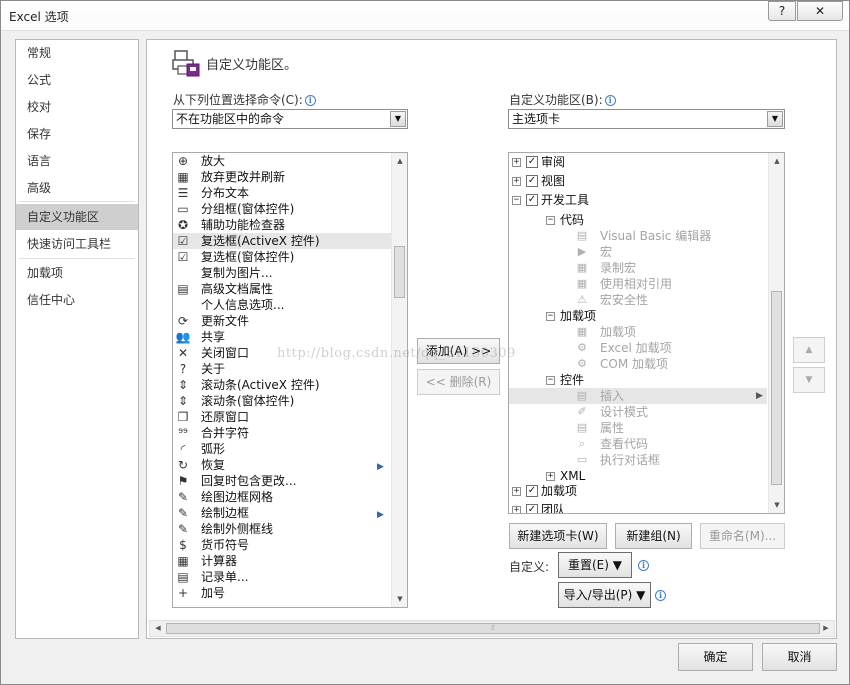 This screenshot has height=685, width=850. I want to click on command-item: 👥 共享, so click(282, 337).